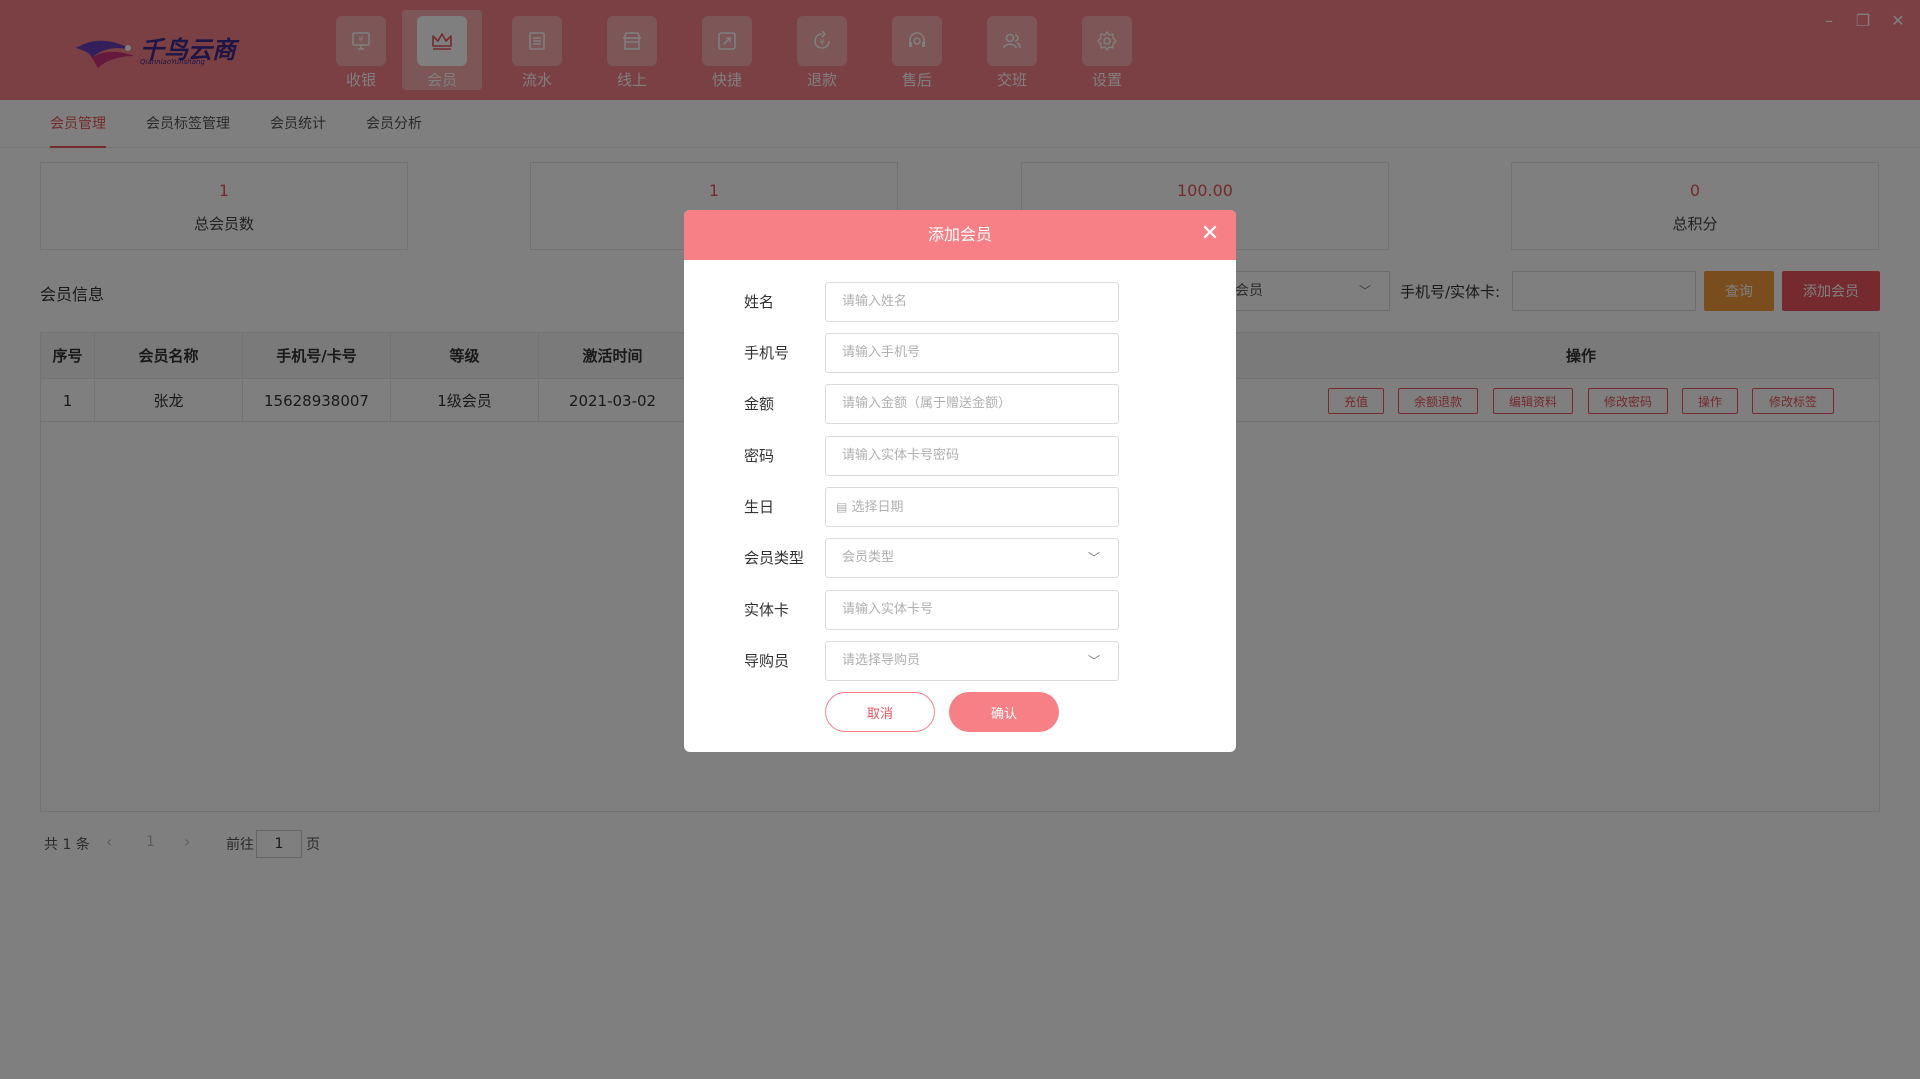  Describe the element at coordinates (767, 353) in the screenshot. I see `phone-label: 手机号` at that location.